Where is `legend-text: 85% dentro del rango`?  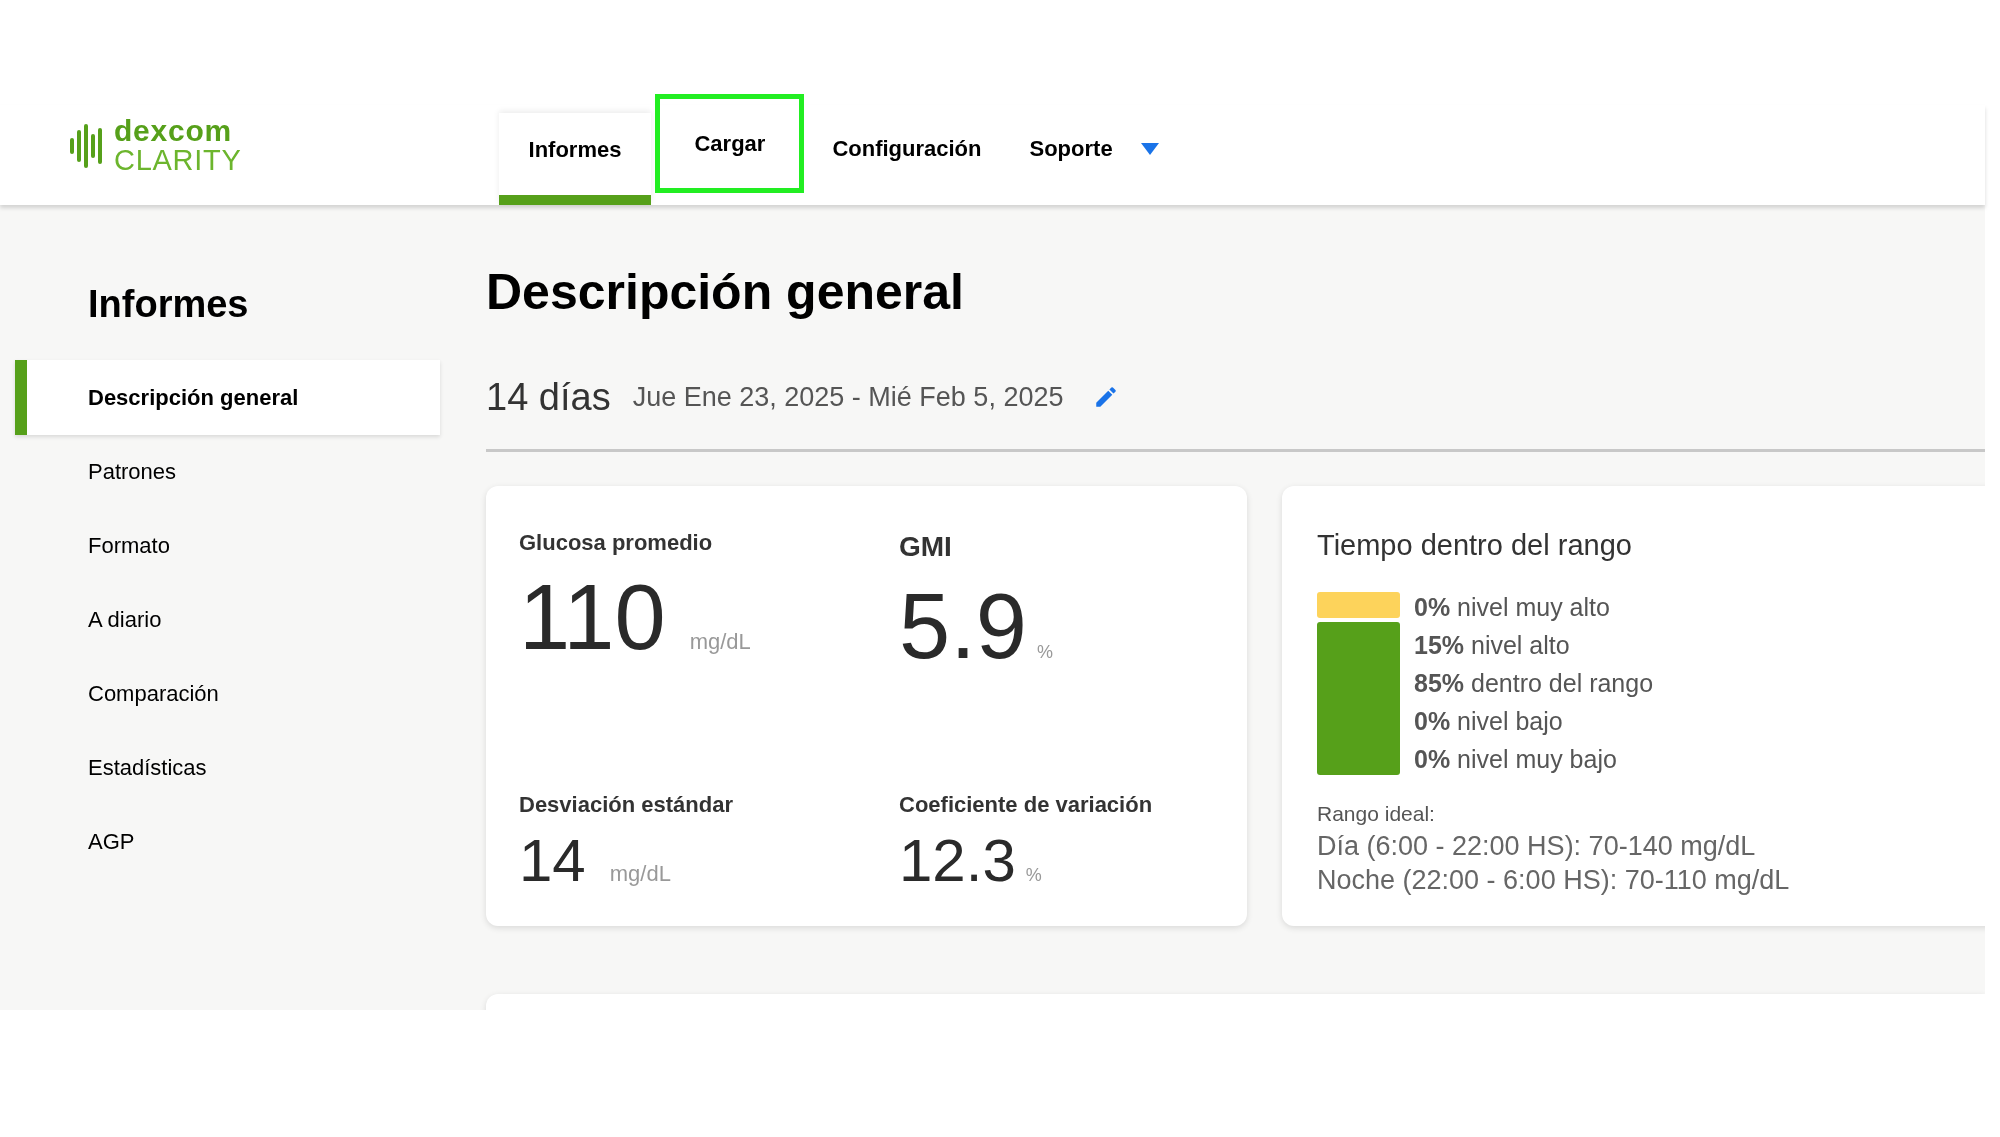
legend-text: 85% dentro del rango is located at coordinates (1534, 683).